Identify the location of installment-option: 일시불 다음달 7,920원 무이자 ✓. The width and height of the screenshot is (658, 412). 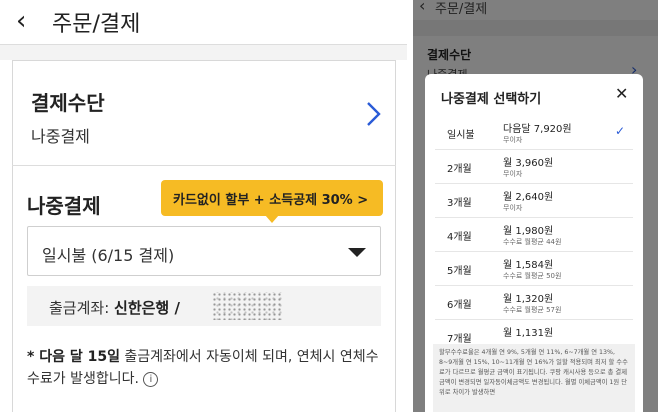
(534, 134).